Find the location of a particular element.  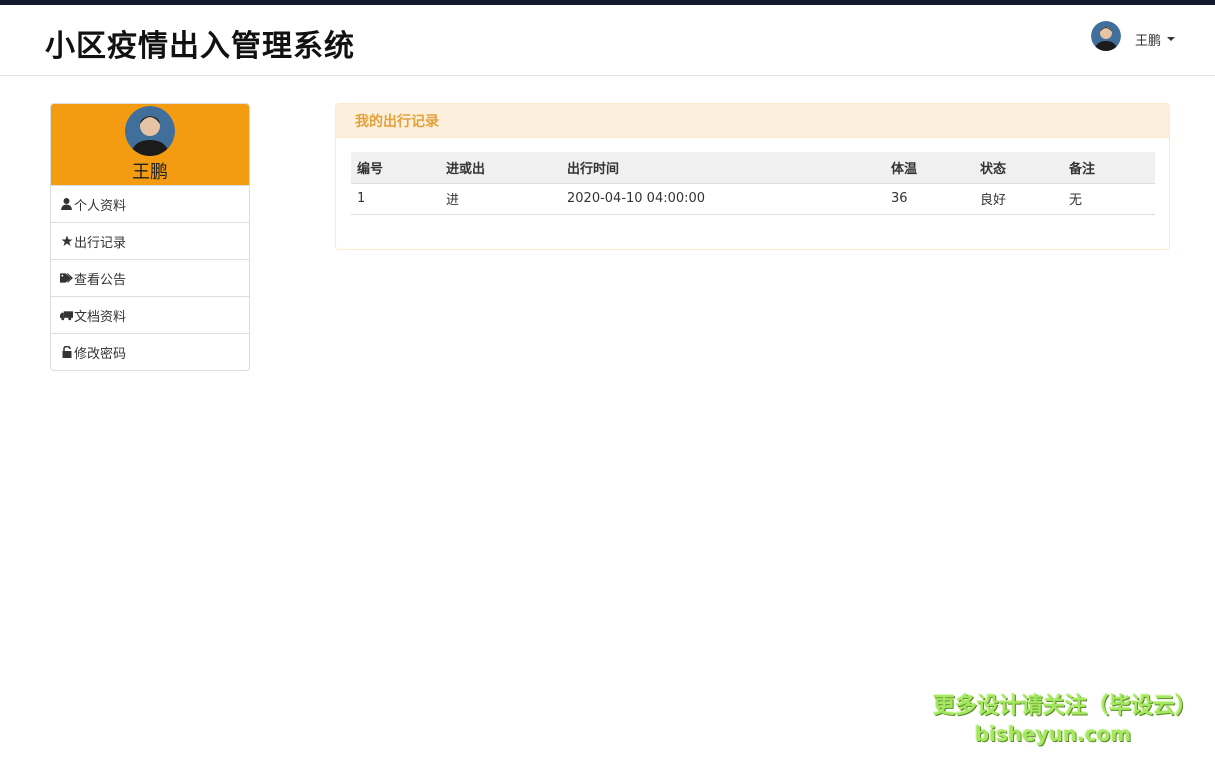

user-icon is located at coordinates (66, 204).